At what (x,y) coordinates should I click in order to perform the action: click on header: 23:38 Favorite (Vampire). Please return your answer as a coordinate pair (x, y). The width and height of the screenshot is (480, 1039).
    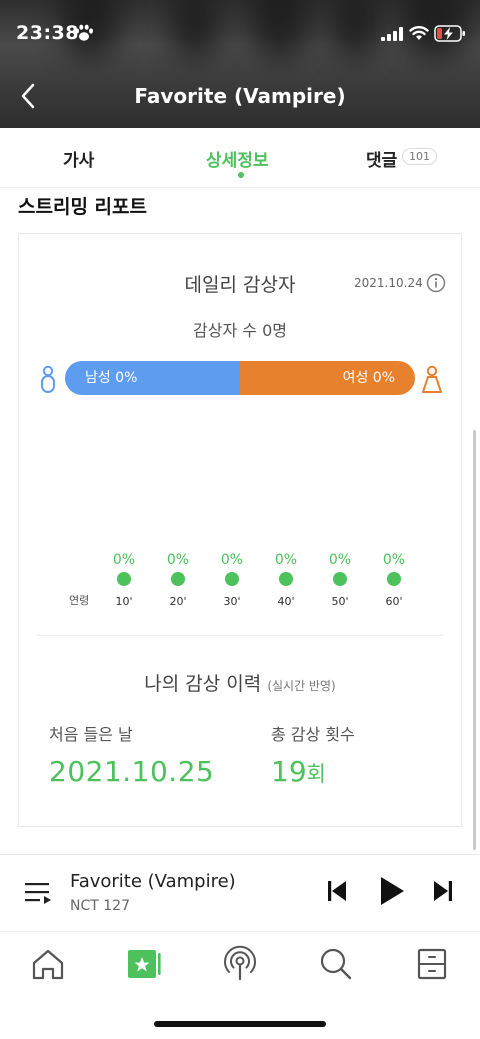
    Looking at the image, I should click on (240, 64).